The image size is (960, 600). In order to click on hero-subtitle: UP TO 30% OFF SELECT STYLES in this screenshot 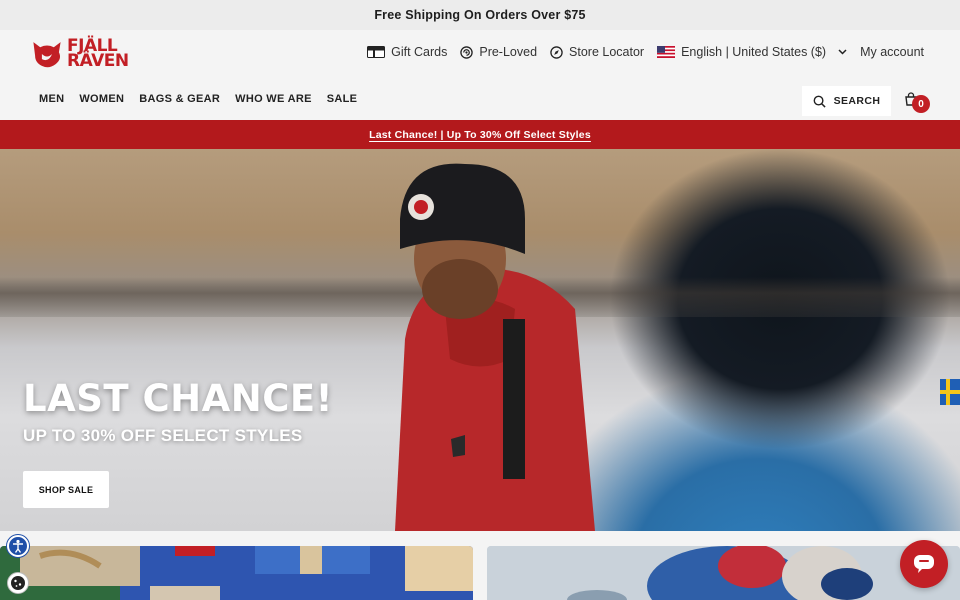, I will do `click(163, 435)`.